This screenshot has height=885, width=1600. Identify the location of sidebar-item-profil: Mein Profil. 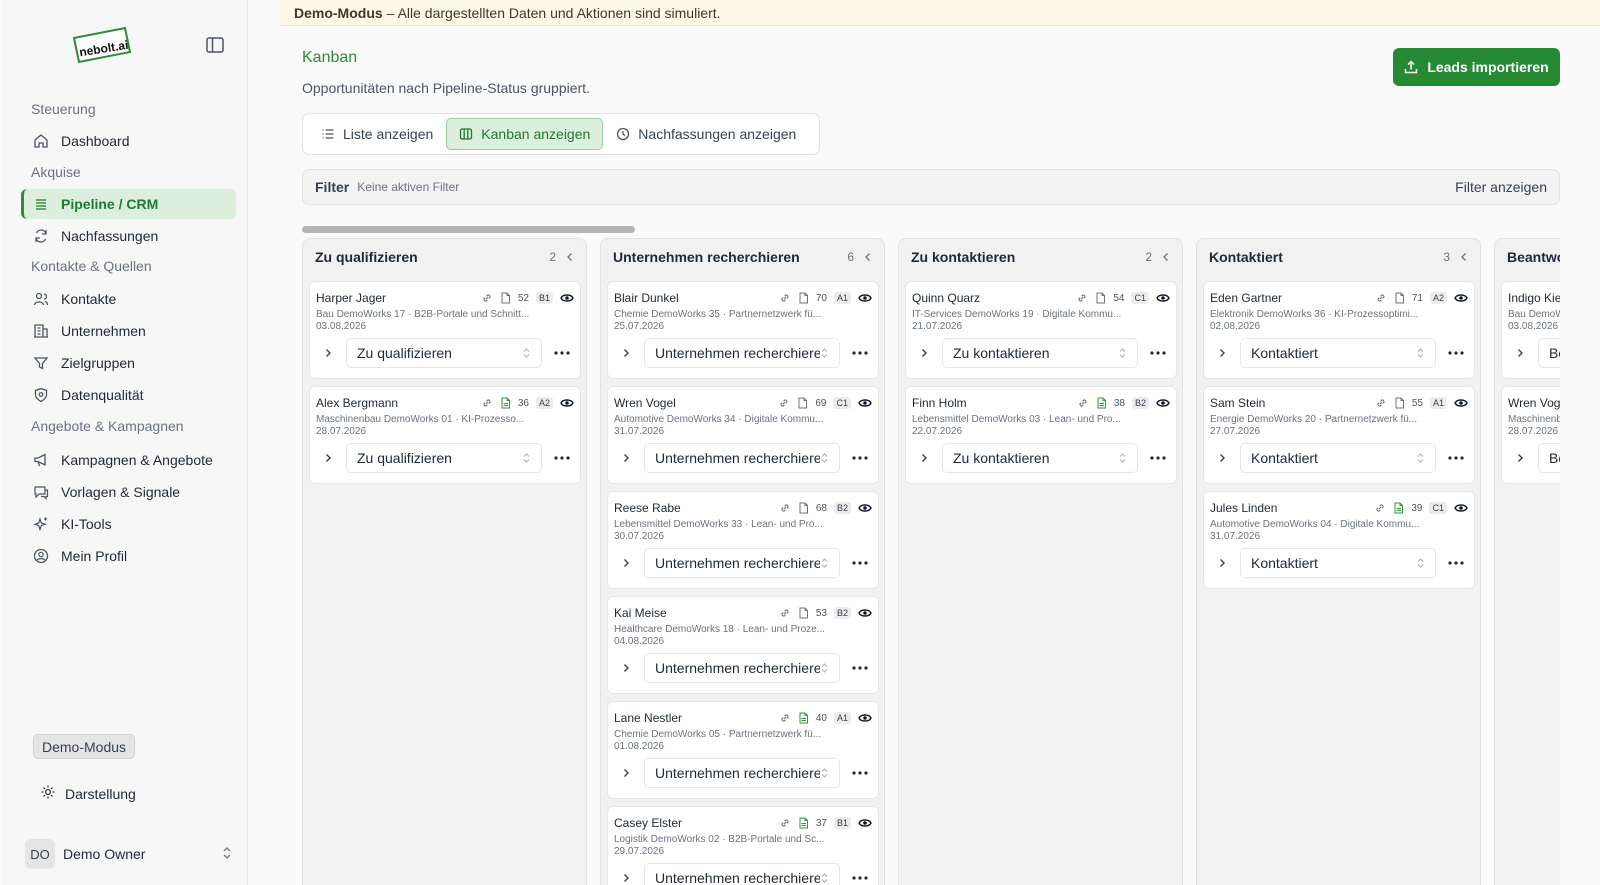
(128, 556).